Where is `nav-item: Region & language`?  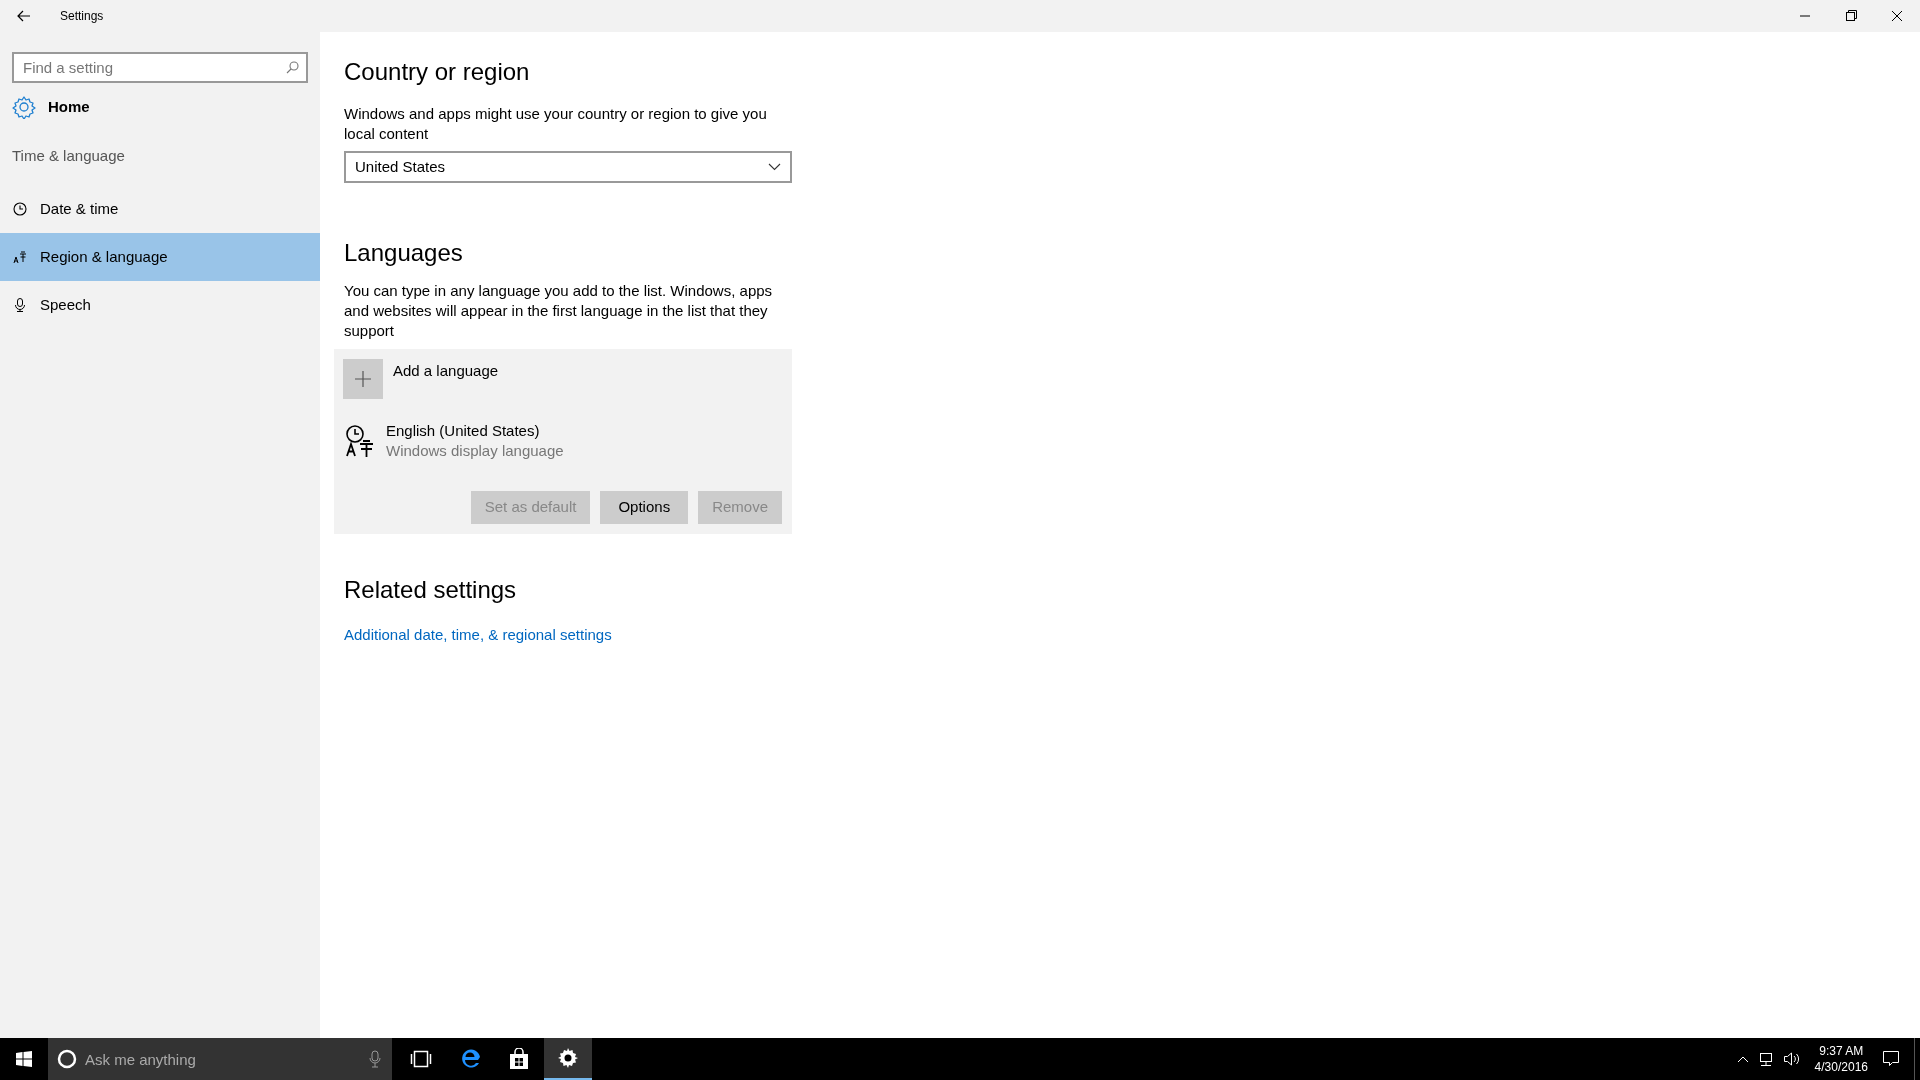
nav-item: Region & language is located at coordinates (160, 257).